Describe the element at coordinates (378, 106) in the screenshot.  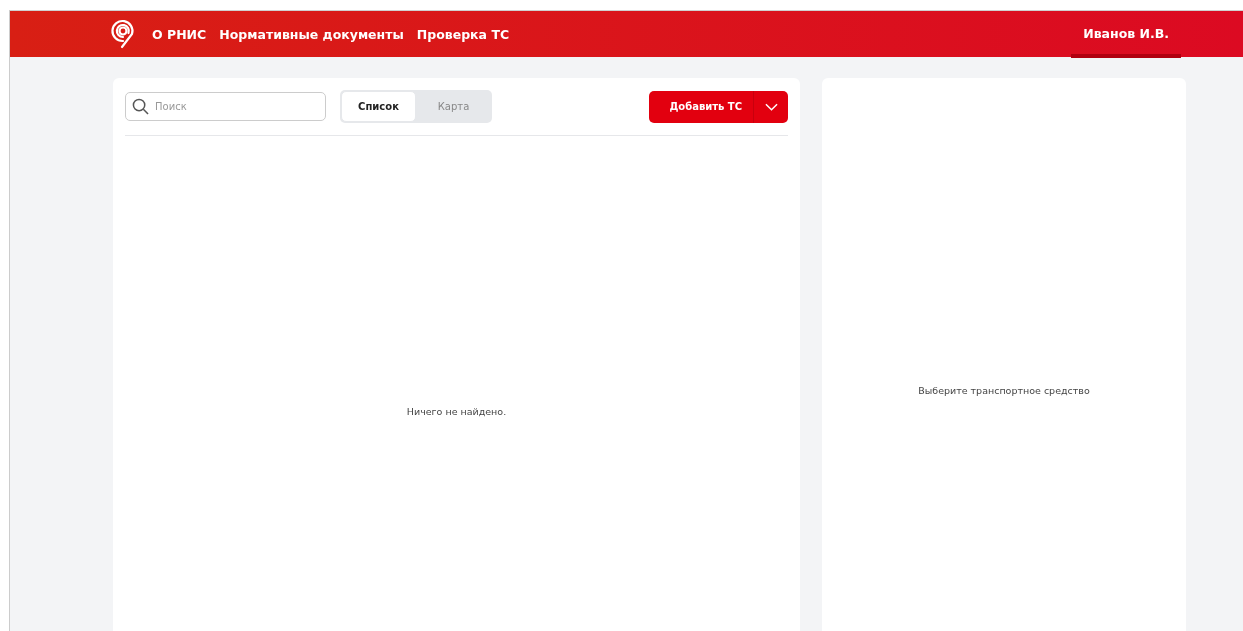
I see `view-tab: Список` at that location.